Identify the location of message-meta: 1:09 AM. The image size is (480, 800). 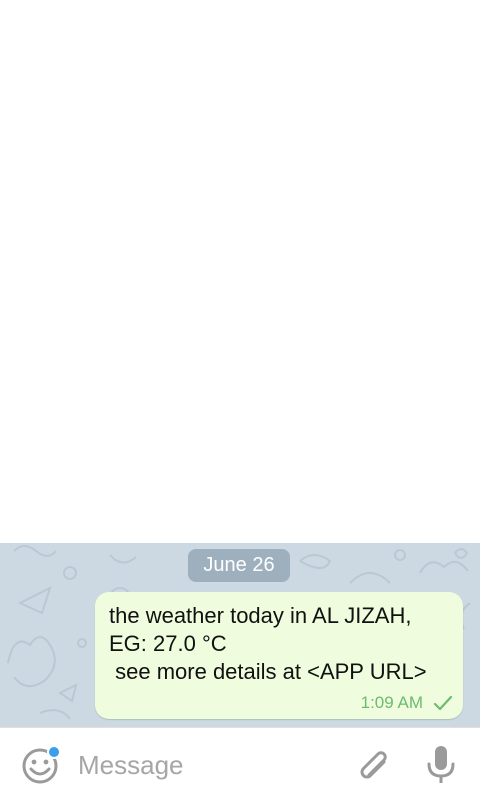
(407, 703).